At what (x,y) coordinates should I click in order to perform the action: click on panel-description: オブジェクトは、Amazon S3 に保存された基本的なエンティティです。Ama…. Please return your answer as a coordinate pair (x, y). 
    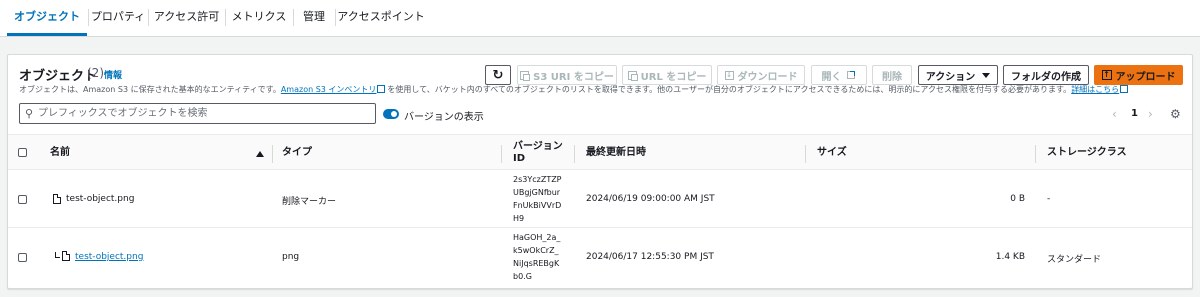
    Looking at the image, I should click on (574, 89).